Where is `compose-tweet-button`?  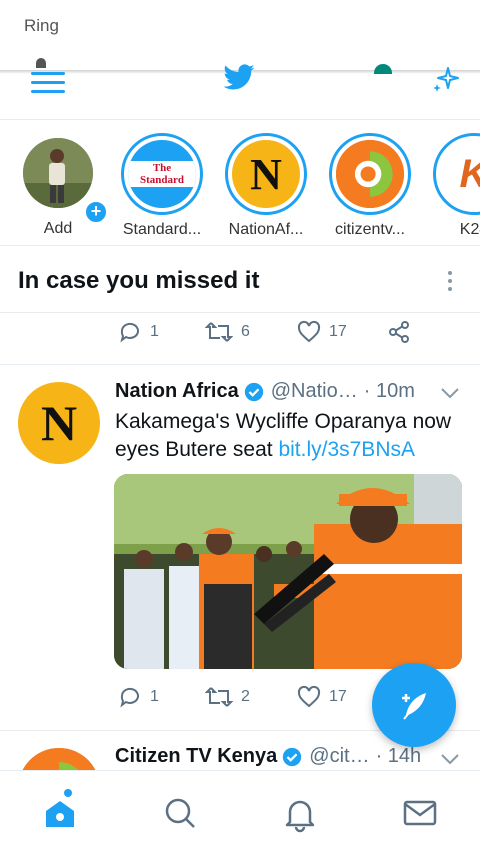 compose-tweet-button is located at coordinates (414, 705).